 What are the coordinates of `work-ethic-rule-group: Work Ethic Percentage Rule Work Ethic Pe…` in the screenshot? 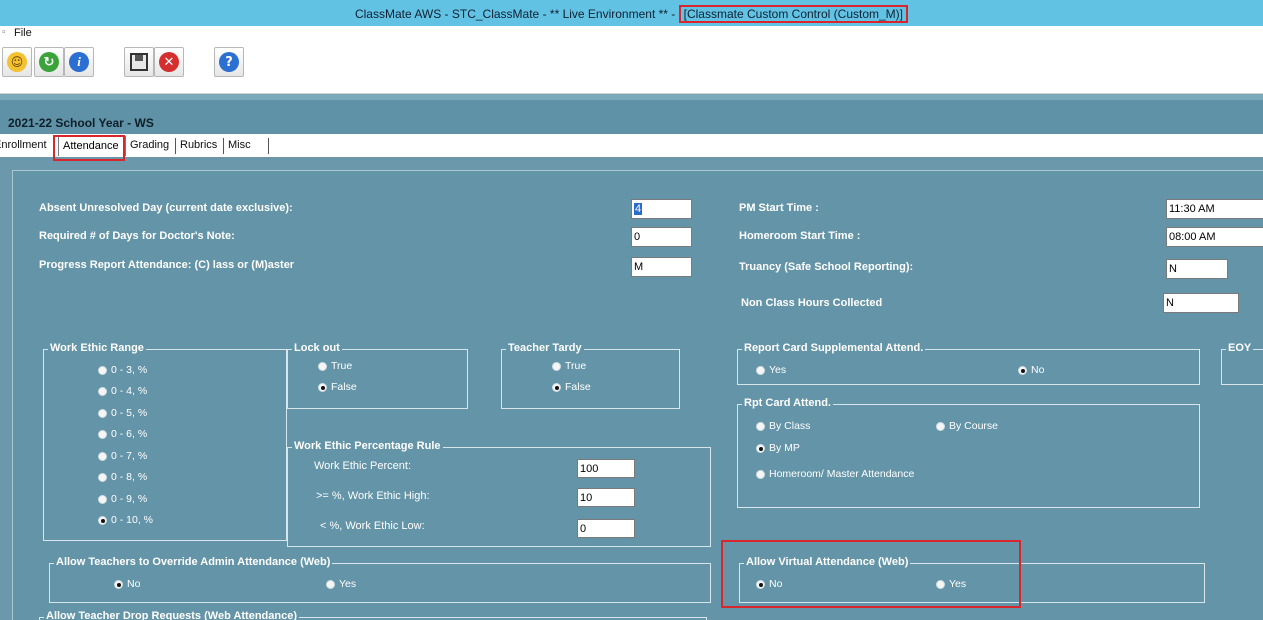 It's located at (499, 493).